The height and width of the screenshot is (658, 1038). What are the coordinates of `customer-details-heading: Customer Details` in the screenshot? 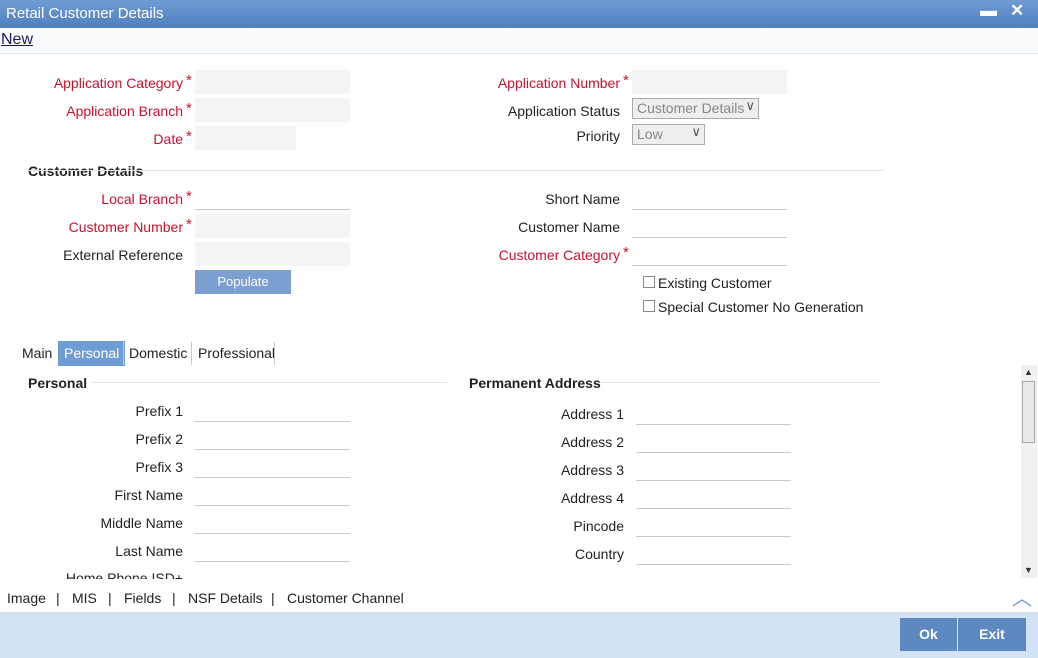 It's located at (86, 171).